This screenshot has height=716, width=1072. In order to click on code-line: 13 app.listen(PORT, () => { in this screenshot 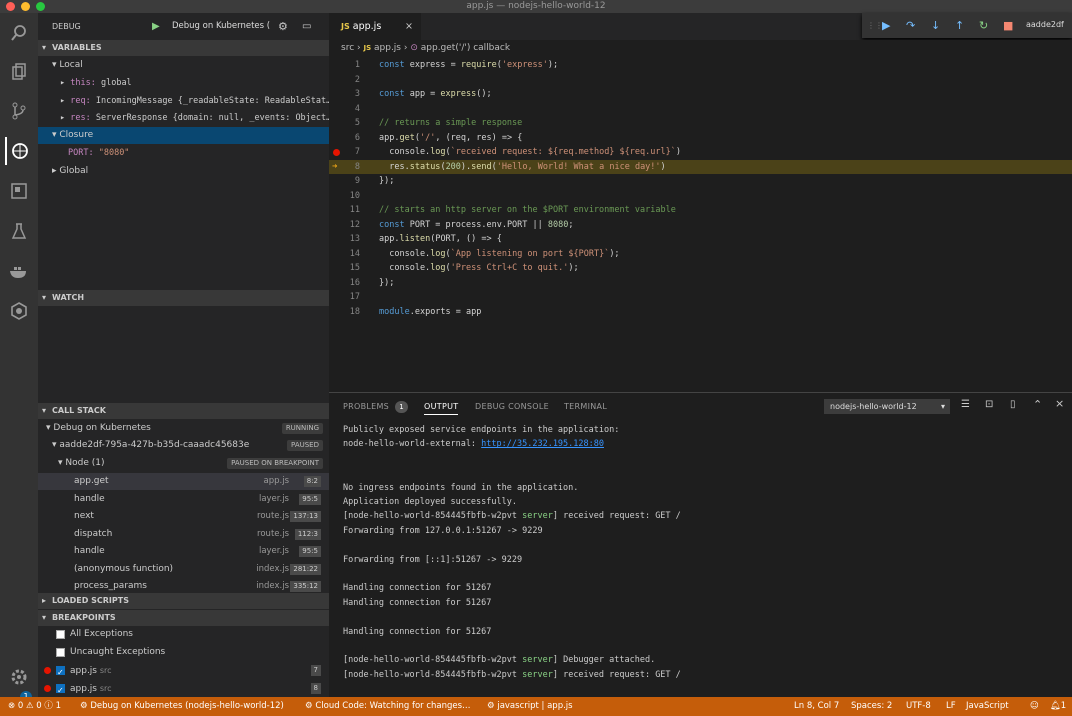, I will do `click(700, 239)`.